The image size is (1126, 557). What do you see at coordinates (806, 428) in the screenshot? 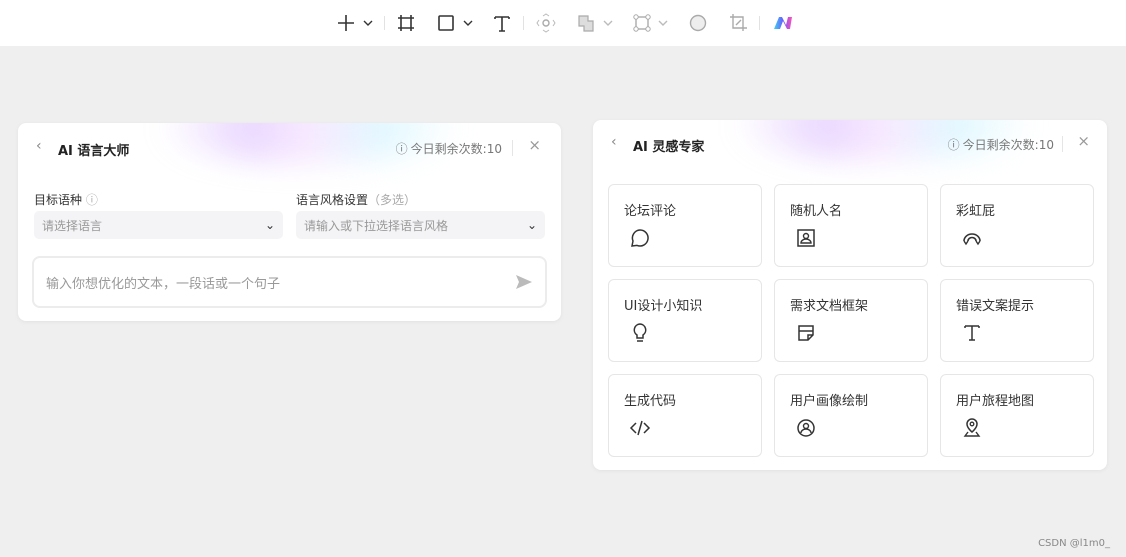
I see `user-circle-icon` at bounding box center [806, 428].